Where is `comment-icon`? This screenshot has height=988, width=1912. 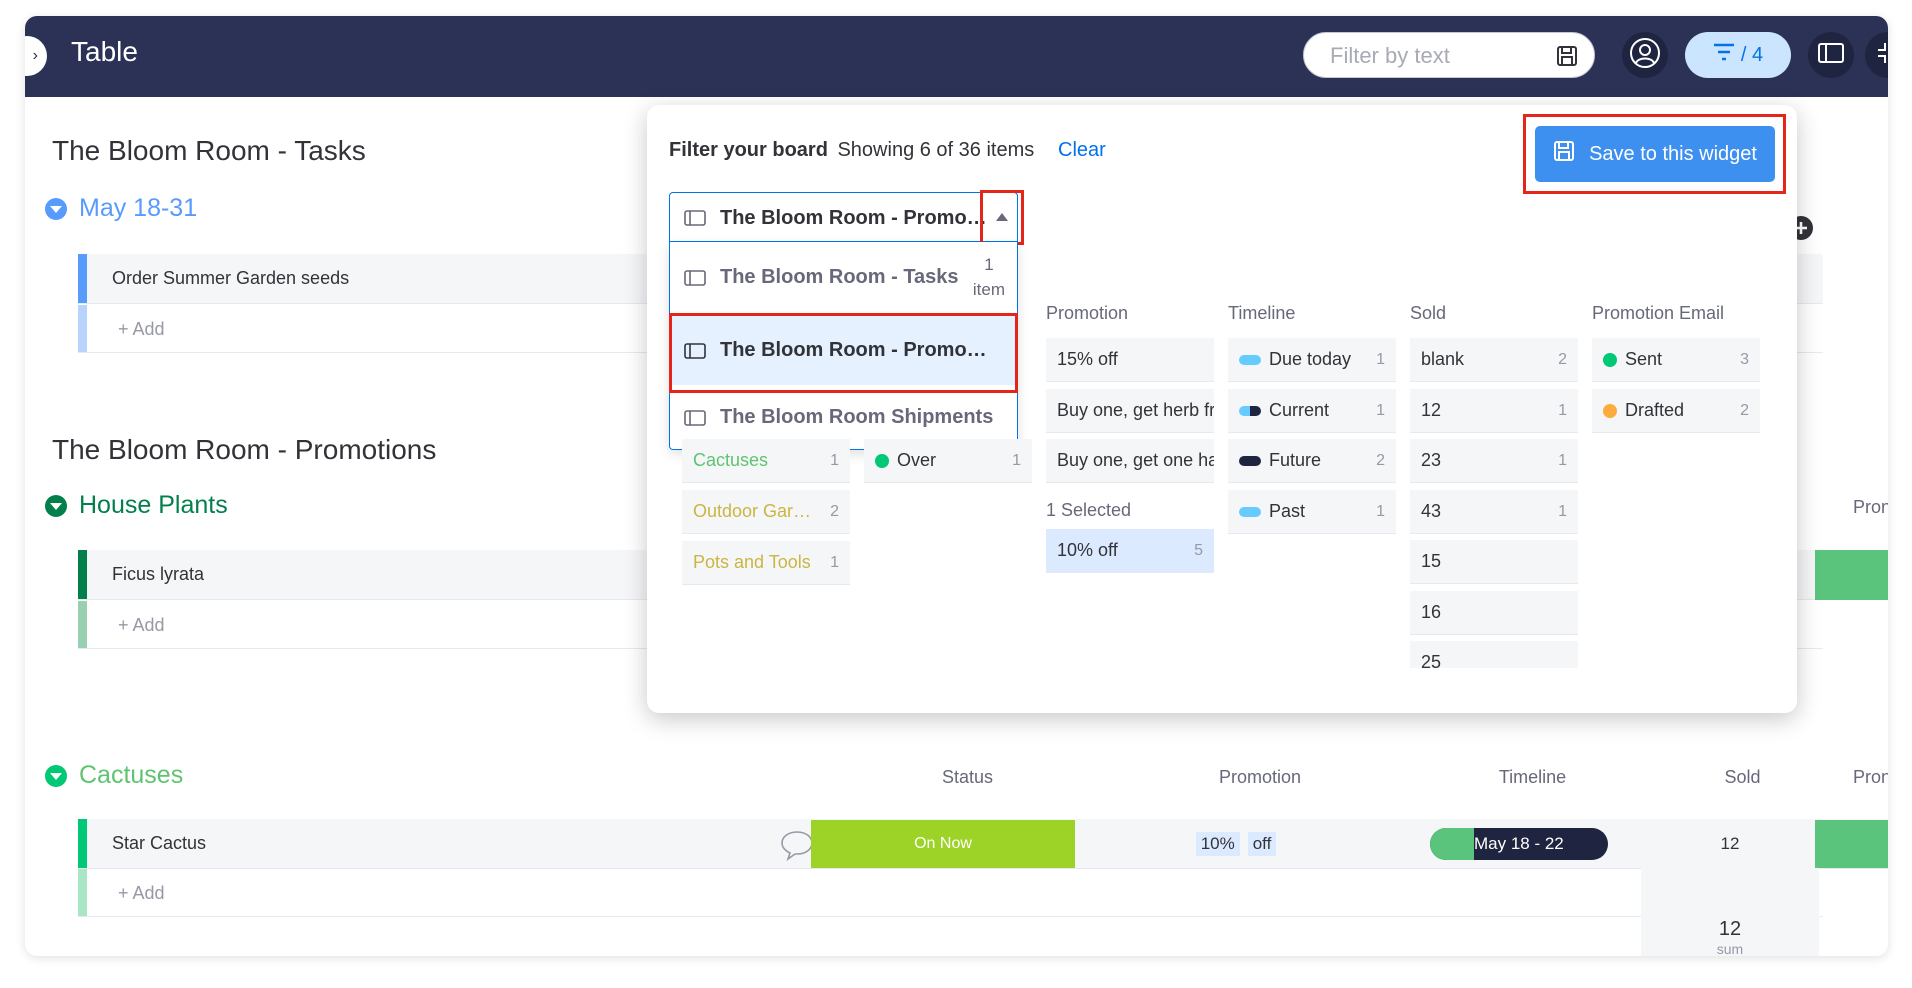 comment-icon is located at coordinates (797, 847).